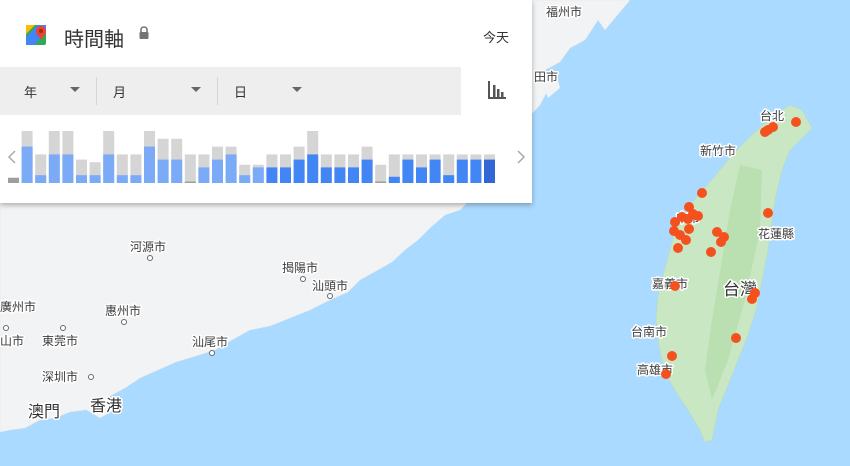 The width and height of the screenshot is (850, 466). What do you see at coordinates (60, 376) in the screenshot?
I see `label-shenzhen: 深圳市` at bounding box center [60, 376].